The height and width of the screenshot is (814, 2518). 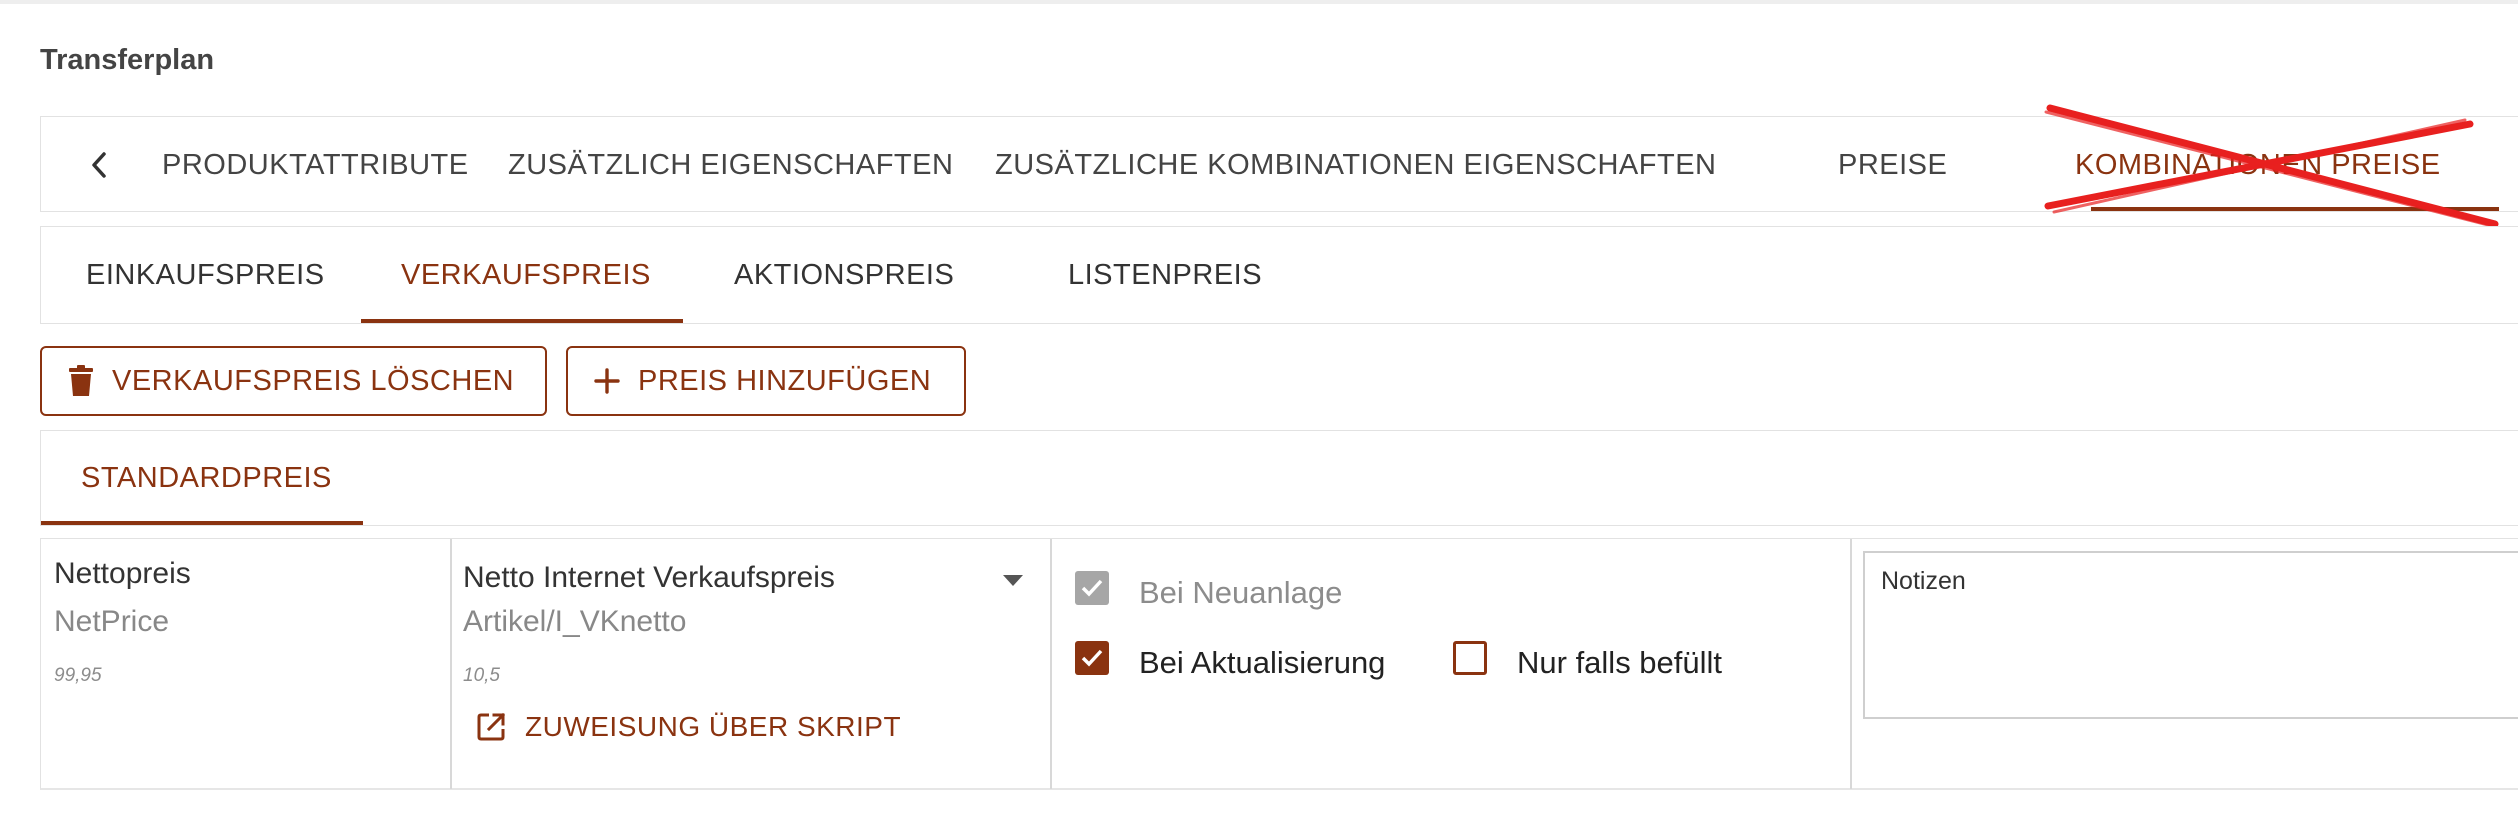 I want to click on active-tab-indicator, so click(x=2295, y=209).